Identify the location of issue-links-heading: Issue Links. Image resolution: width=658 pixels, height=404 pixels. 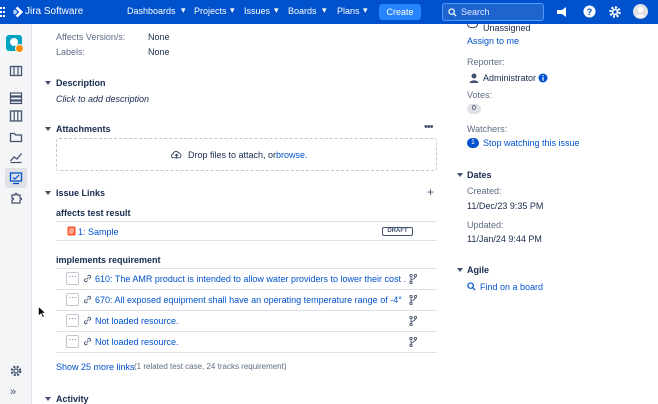
(80, 193).